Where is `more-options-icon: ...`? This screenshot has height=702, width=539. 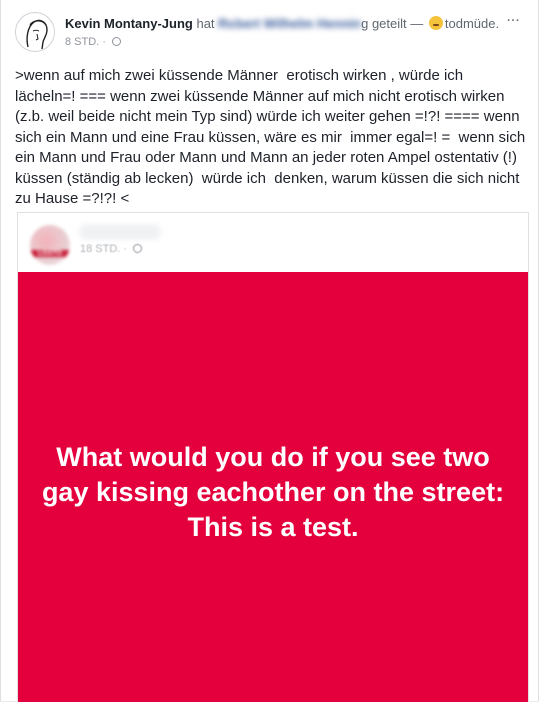 more-options-icon: ... is located at coordinates (513, 18).